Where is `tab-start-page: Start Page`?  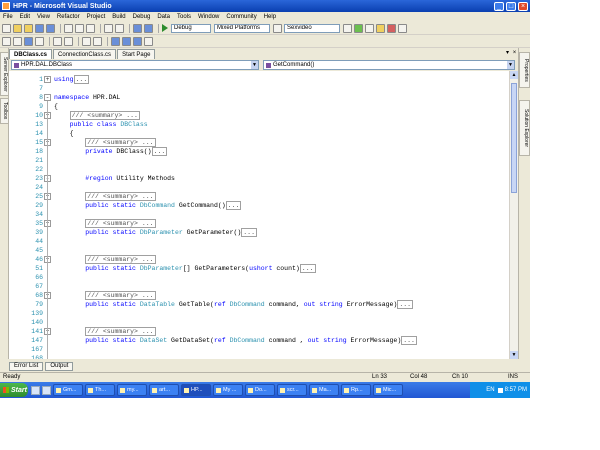
tab-start-page: Start Page is located at coordinates (136, 54).